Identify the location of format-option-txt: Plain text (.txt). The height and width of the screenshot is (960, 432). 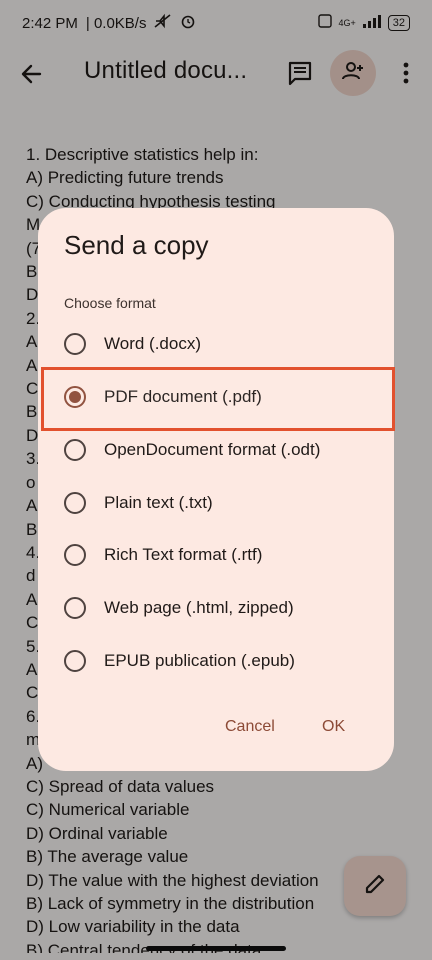
(216, 503).